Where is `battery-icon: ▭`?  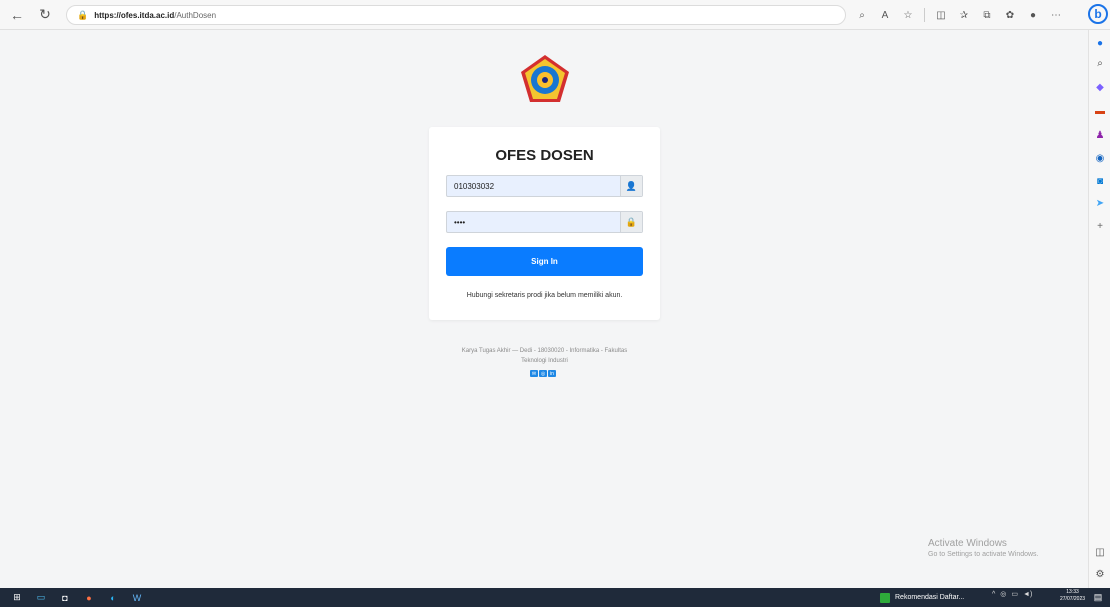 battery-icon: ▭ is located at coordinates (1014, 594).